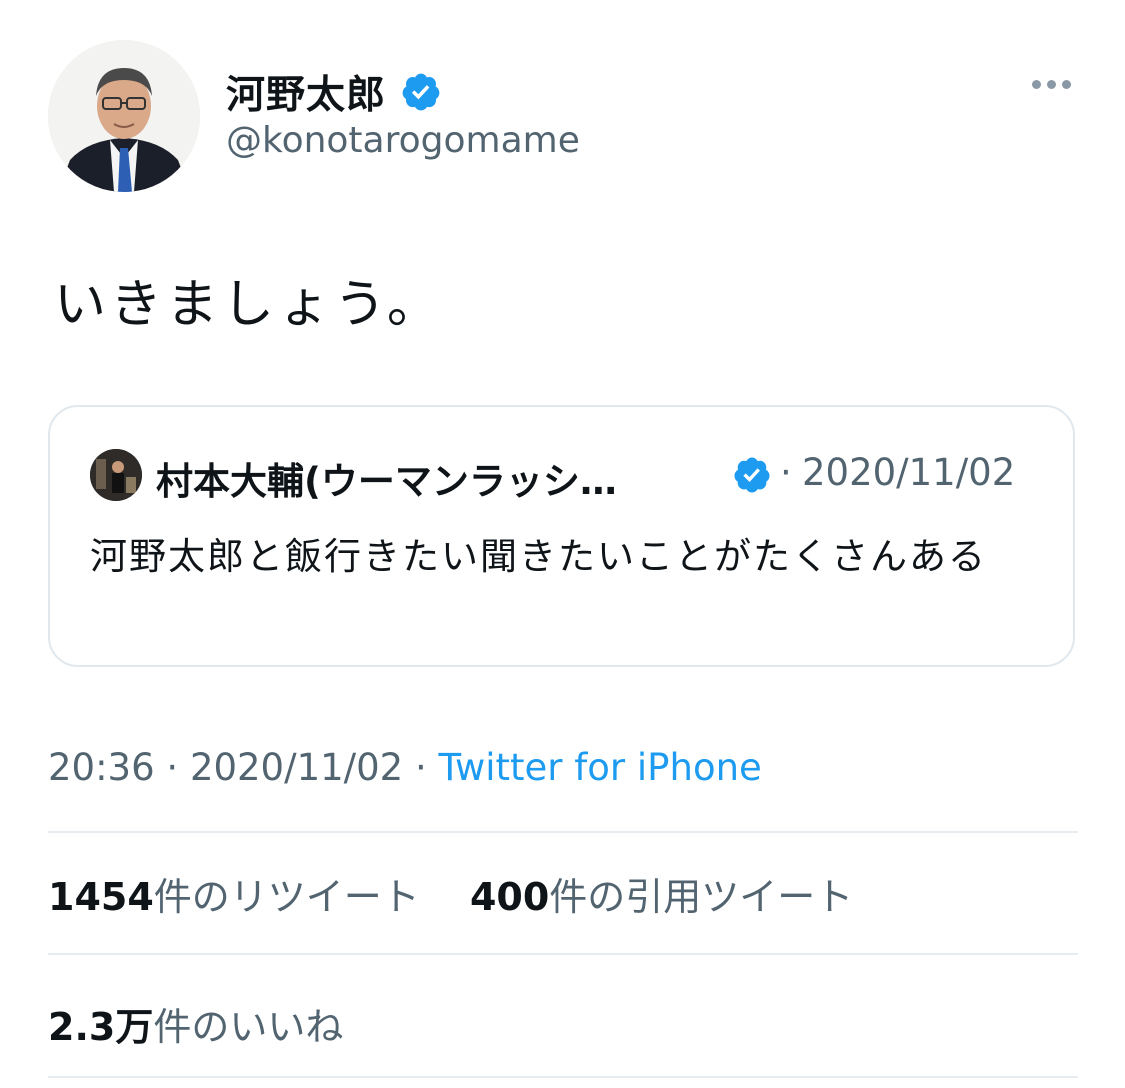 This screenshot has width=1125, height=1088. I want to click on quotes-stat: 400件の引用ツイート, so click(661, 897).